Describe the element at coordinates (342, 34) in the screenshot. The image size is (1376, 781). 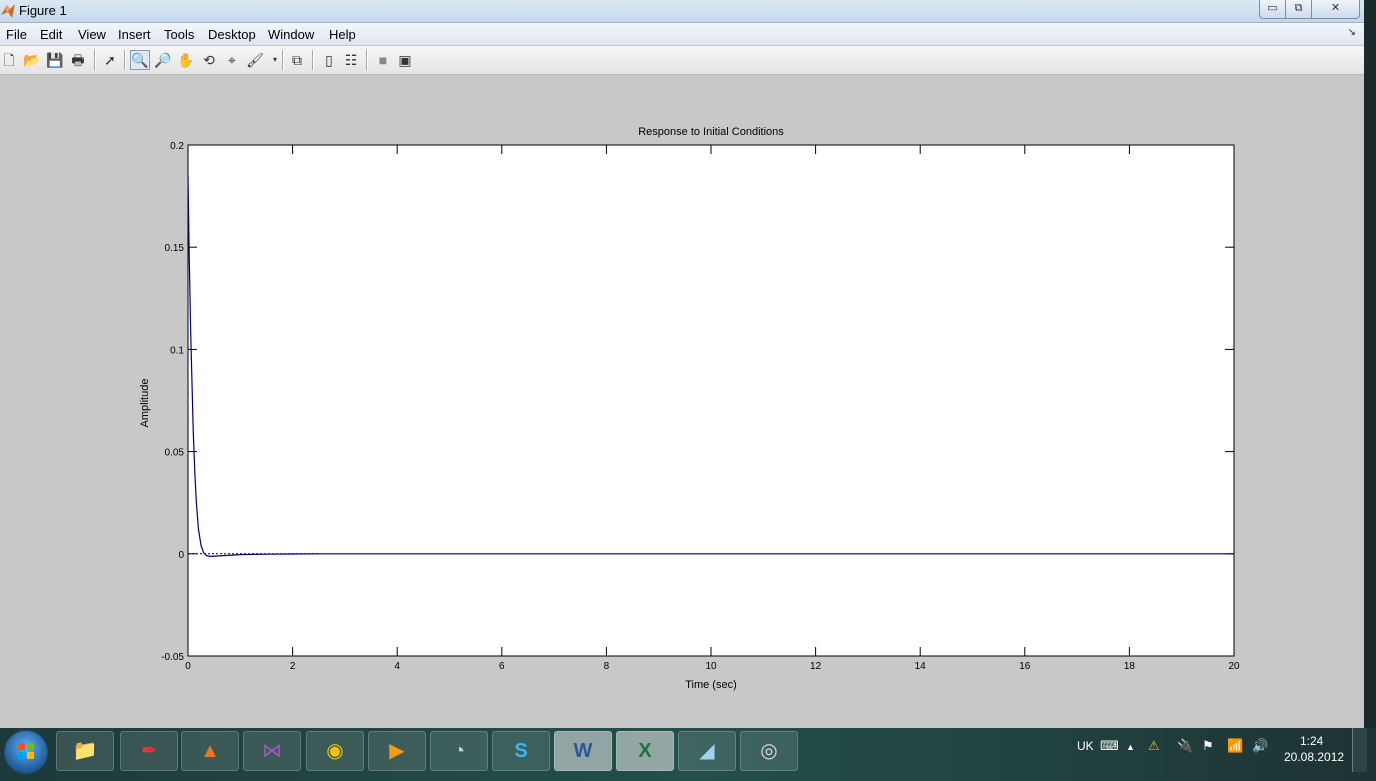
I see `menu-help: Help` at that location.